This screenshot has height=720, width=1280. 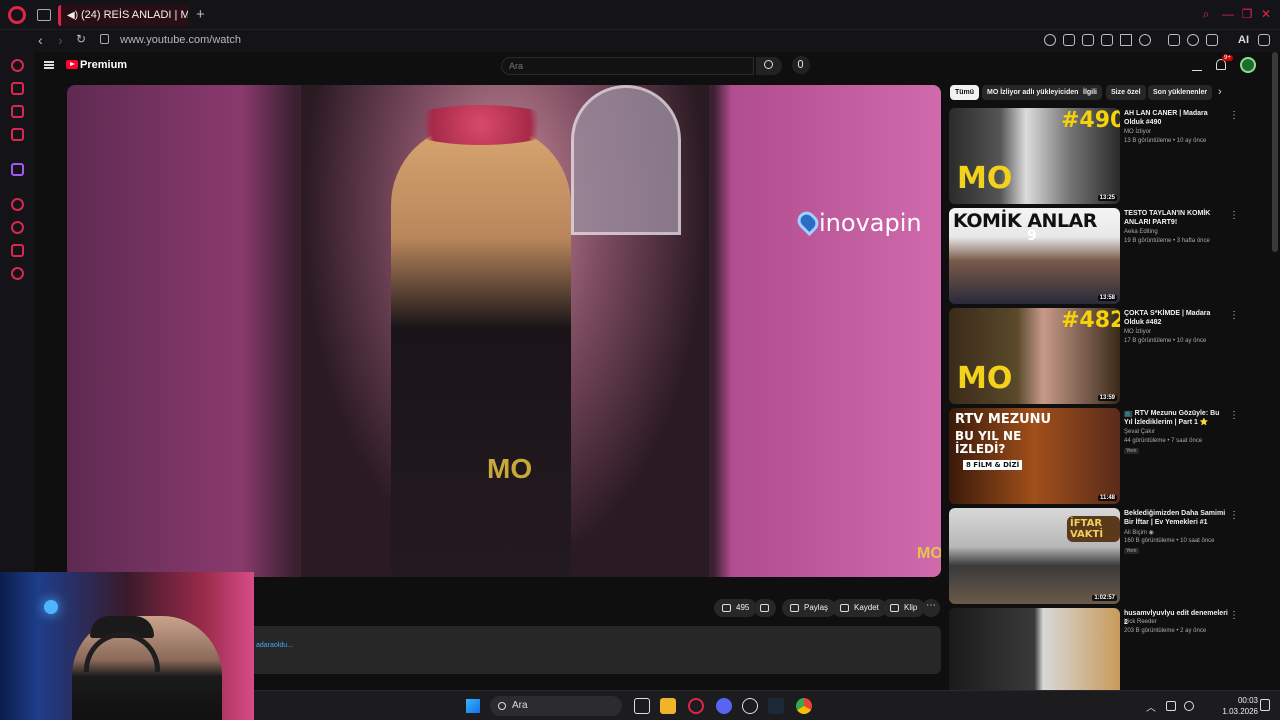 I want to click on heart-icon, so click(x=1145, y=40).